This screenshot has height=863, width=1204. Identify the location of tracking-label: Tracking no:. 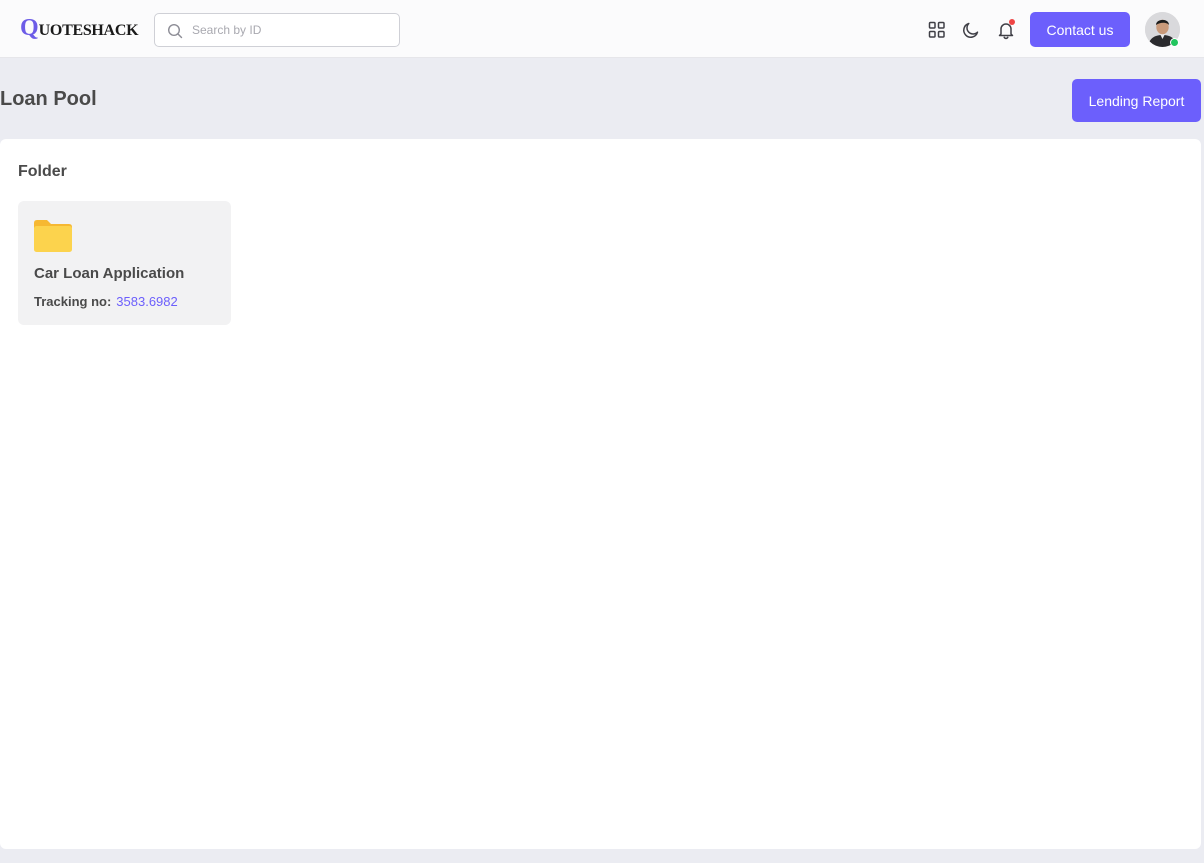
(73, 301).